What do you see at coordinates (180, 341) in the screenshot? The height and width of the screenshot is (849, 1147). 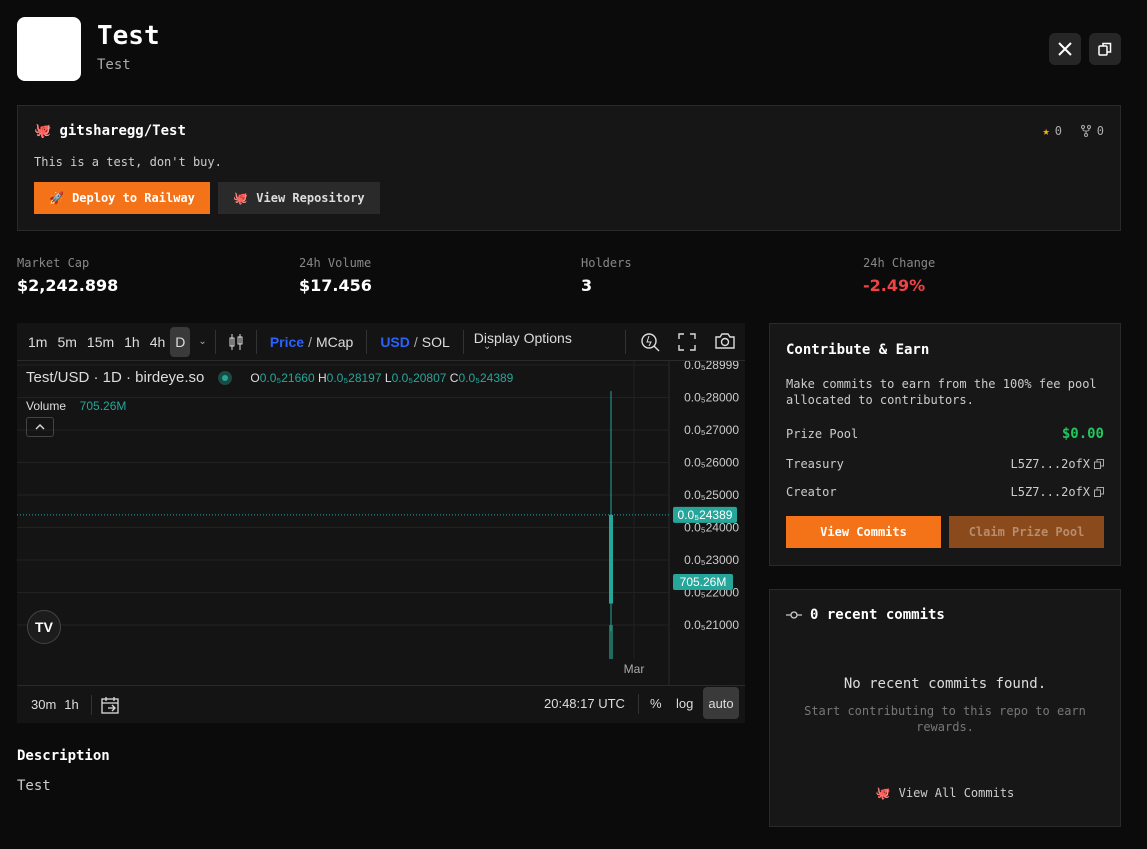 I see `interval-d: D` at bounding box center [180, 341].